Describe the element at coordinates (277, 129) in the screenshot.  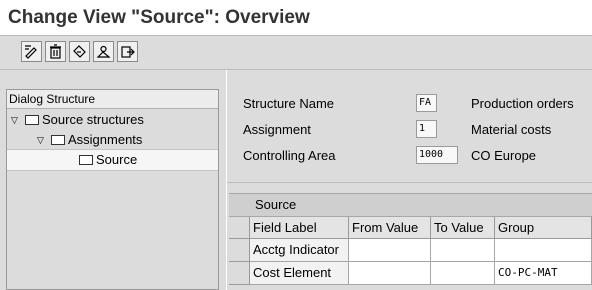
I see `assignment-label: Assignment` at that location.